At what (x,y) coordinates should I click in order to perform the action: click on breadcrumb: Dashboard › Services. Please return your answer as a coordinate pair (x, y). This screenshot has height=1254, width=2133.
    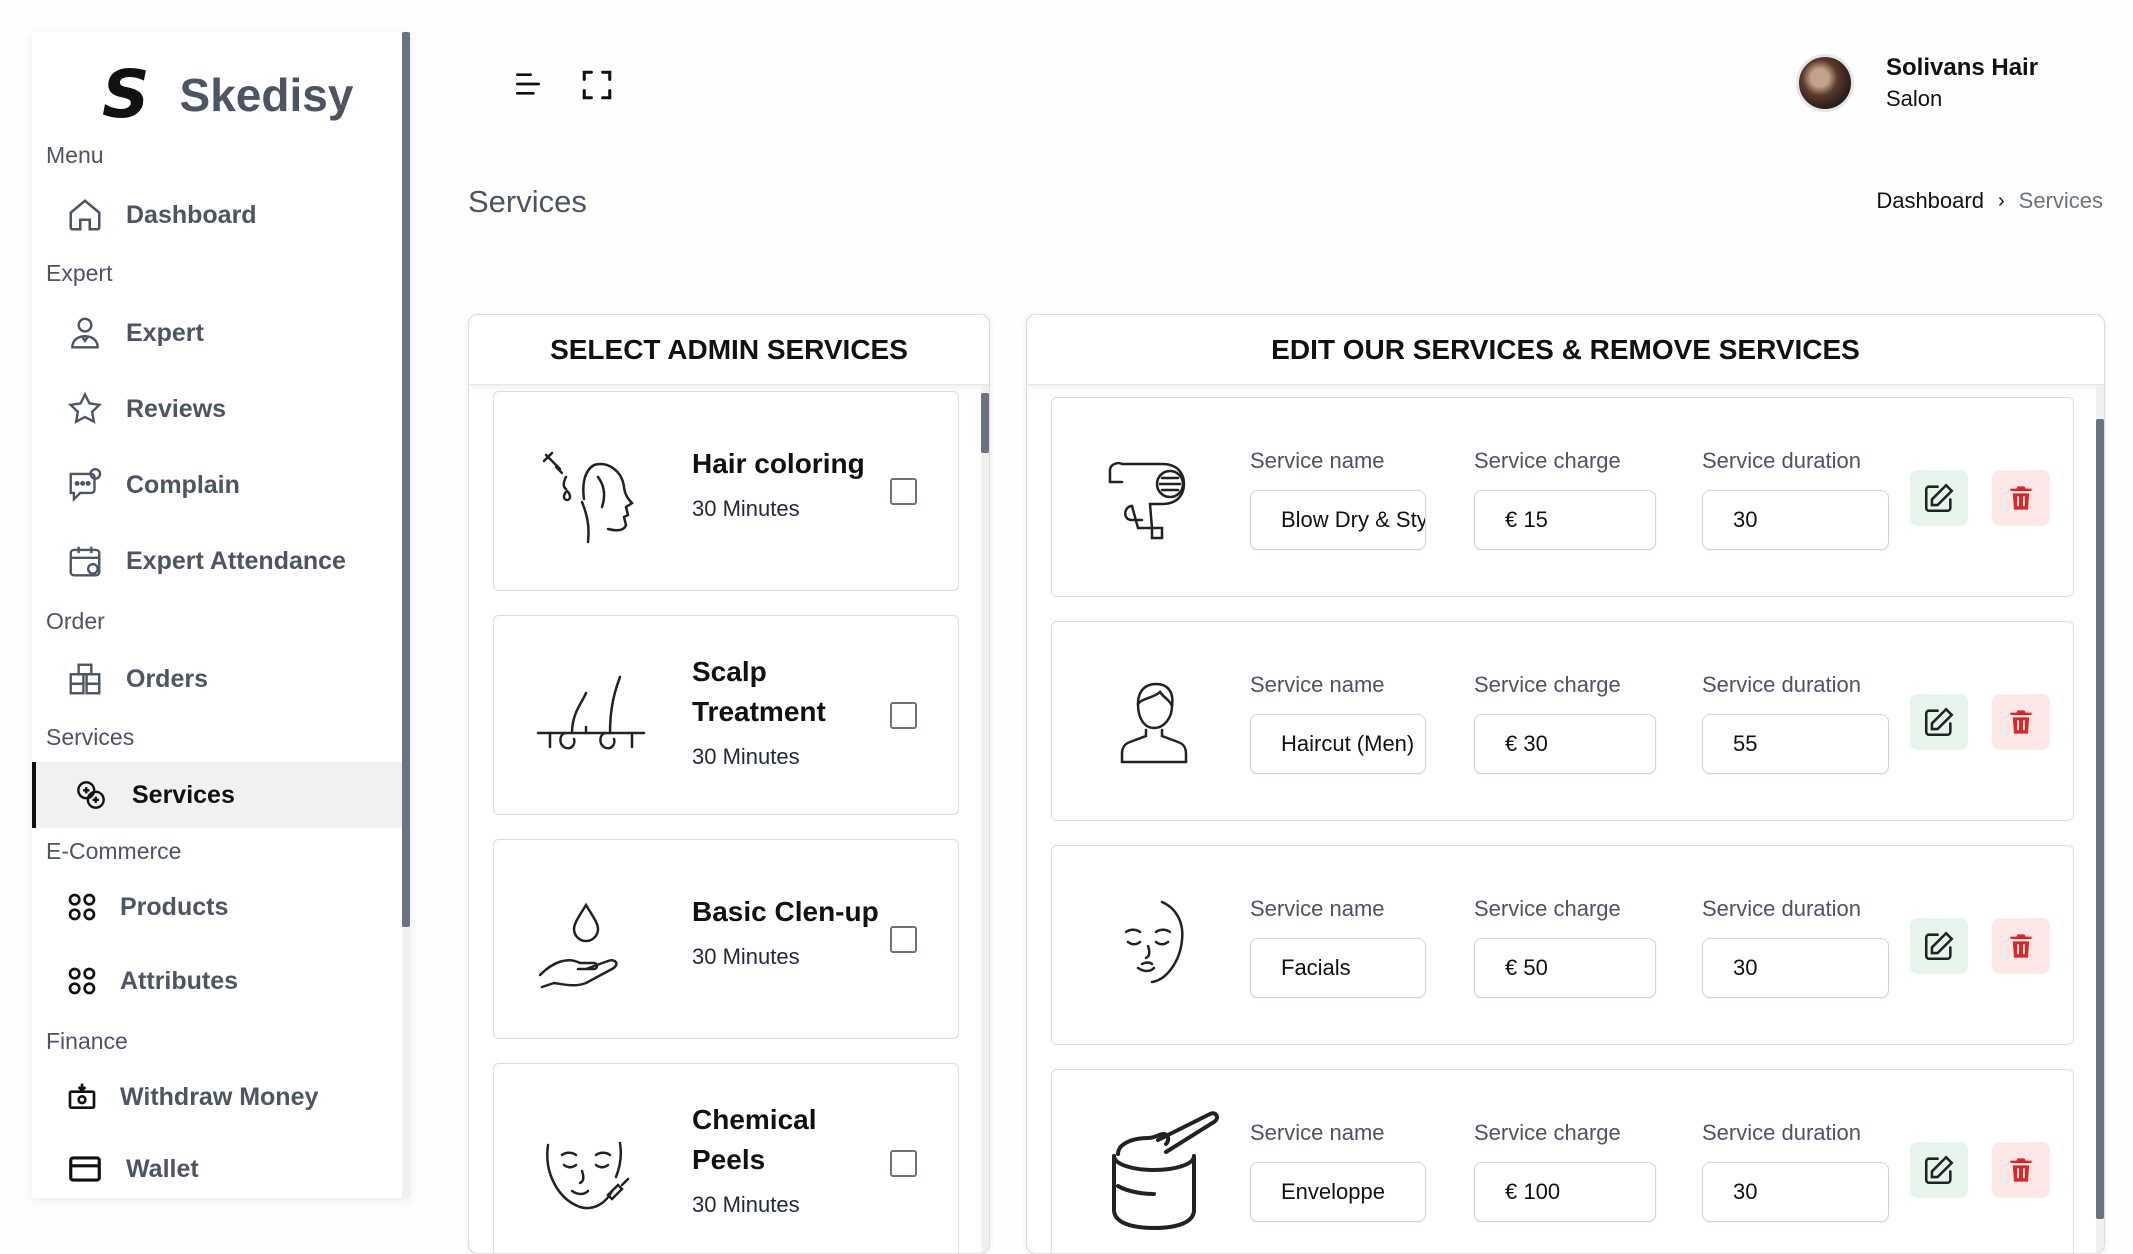
    Looking at the image, I should click on (1989, 201).